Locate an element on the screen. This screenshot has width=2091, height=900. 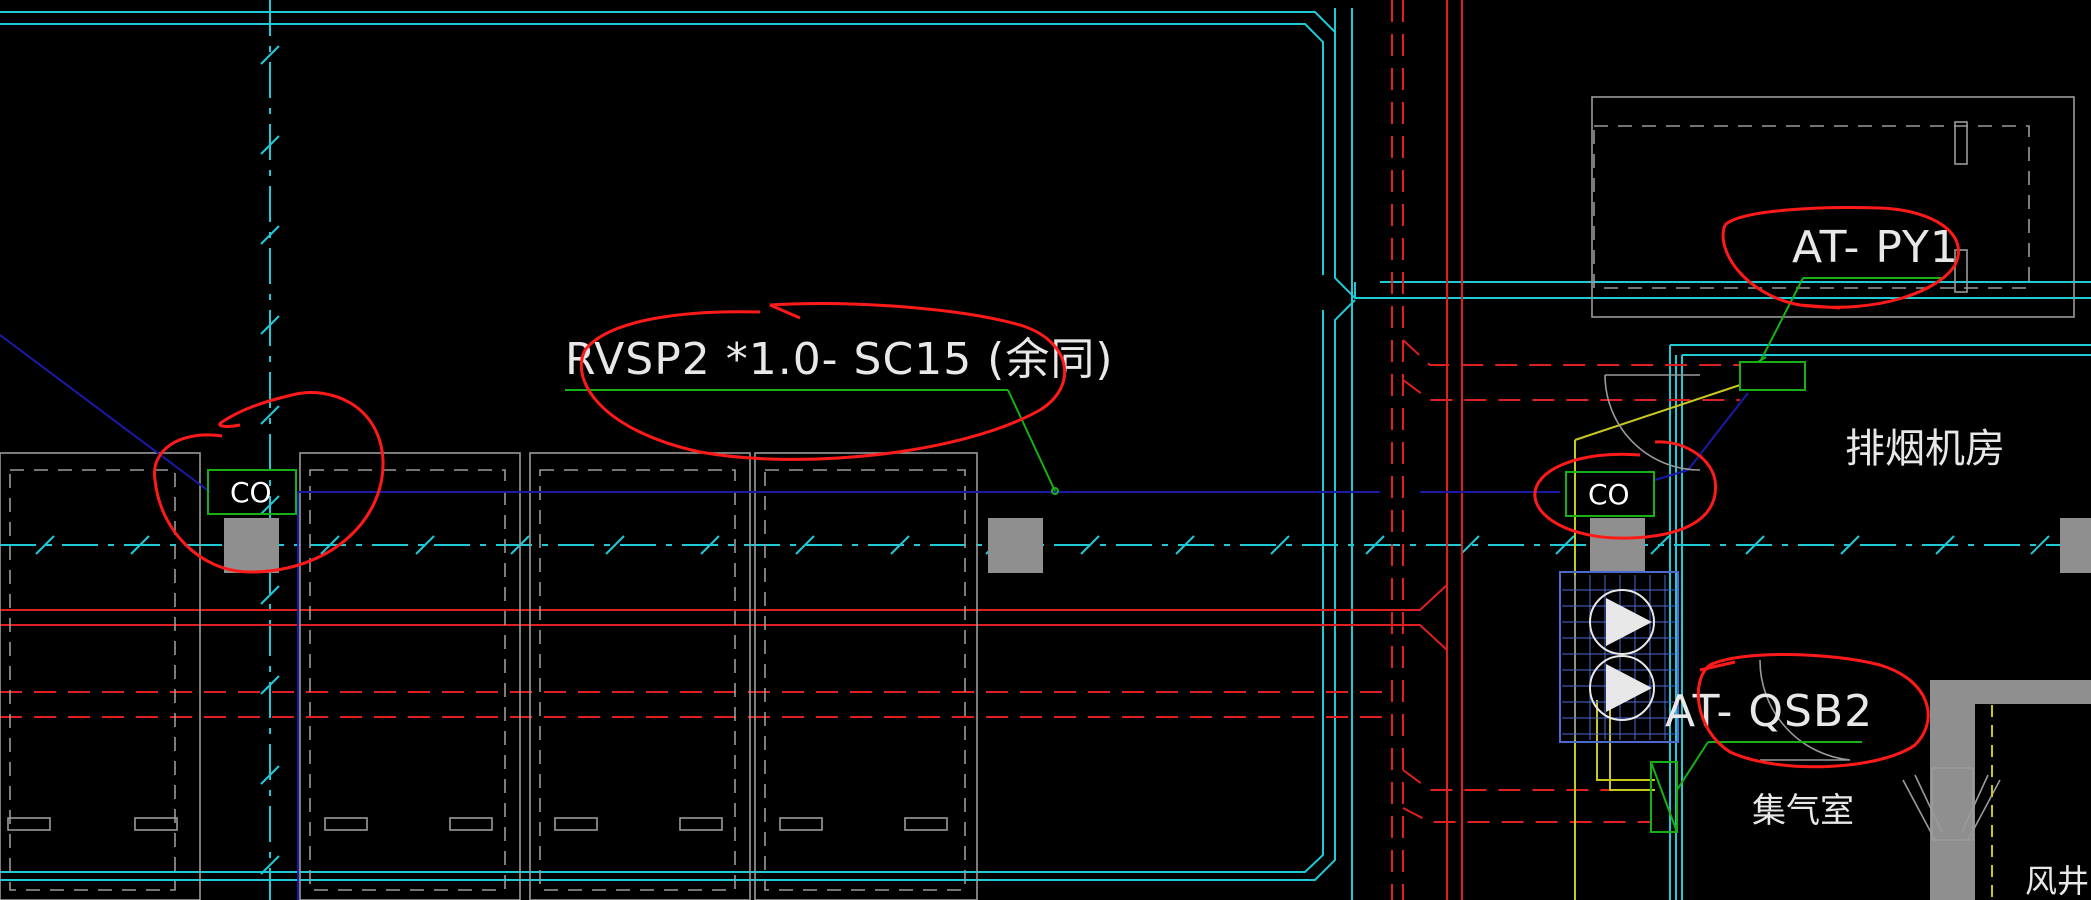
panel-qsb2-label: AT- QSB2 is located at coordinates (1769, 711).